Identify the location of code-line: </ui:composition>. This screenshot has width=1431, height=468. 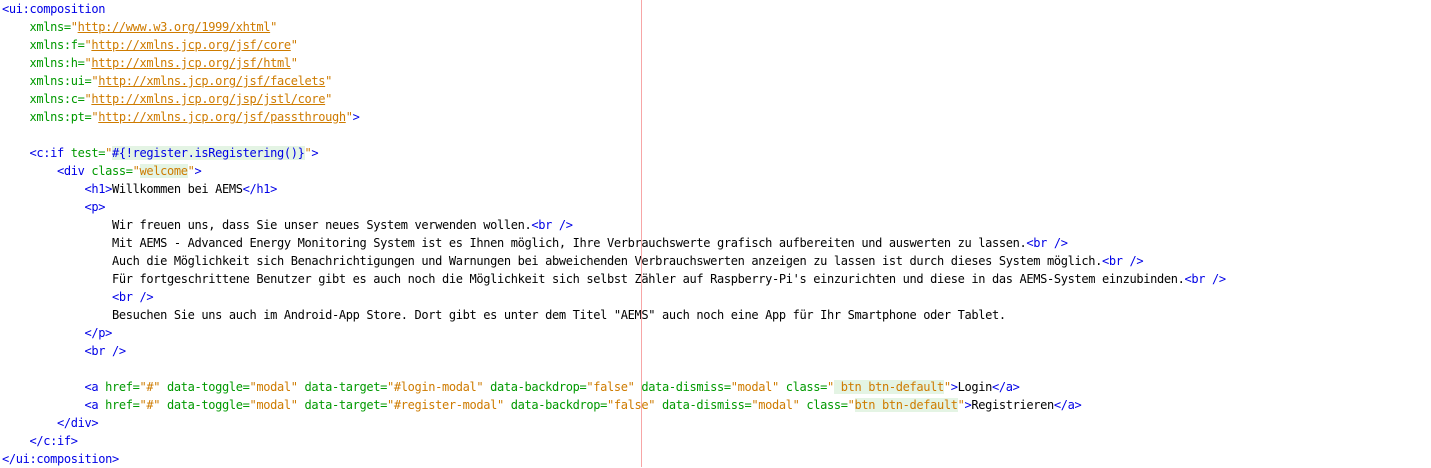
(614, 459).